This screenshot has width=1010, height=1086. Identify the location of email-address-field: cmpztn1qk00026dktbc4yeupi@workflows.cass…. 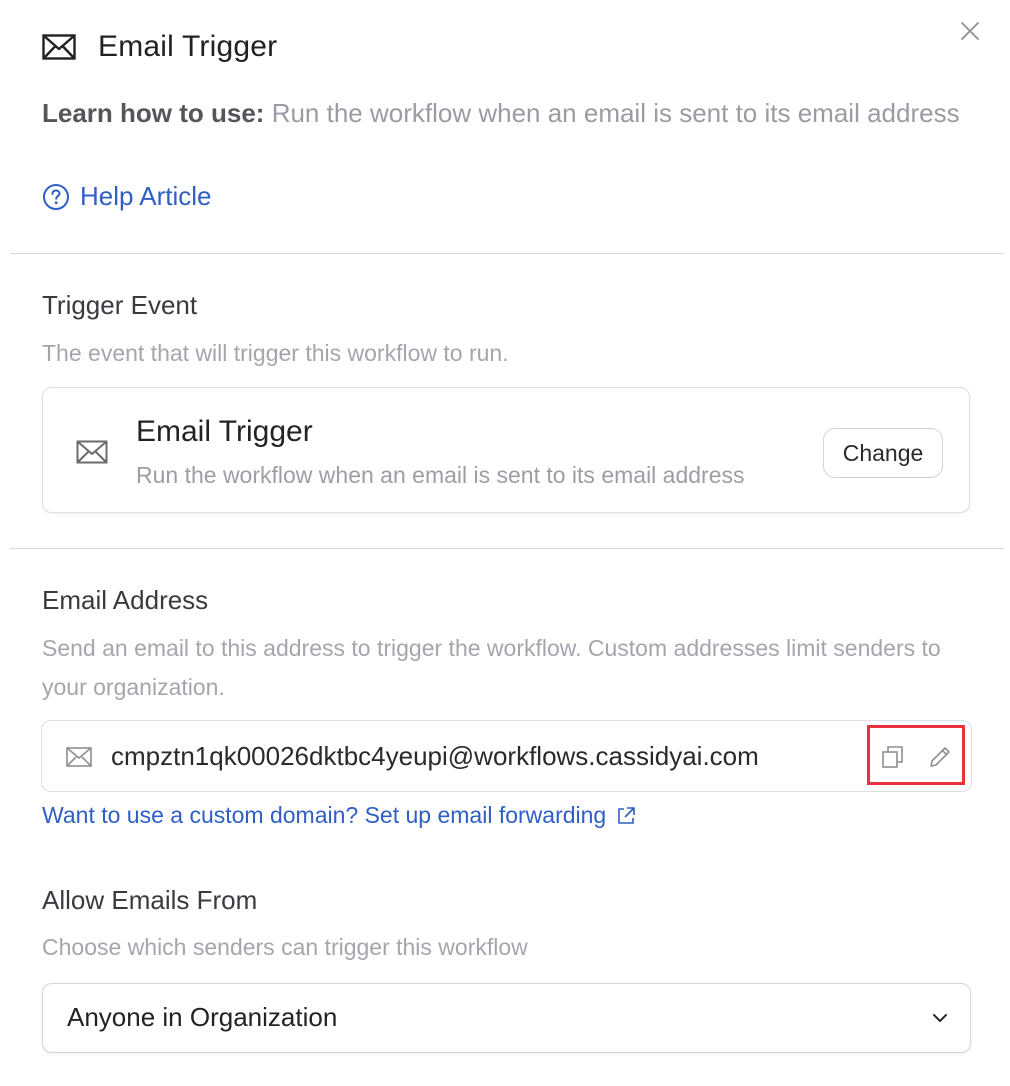
(506, 756).